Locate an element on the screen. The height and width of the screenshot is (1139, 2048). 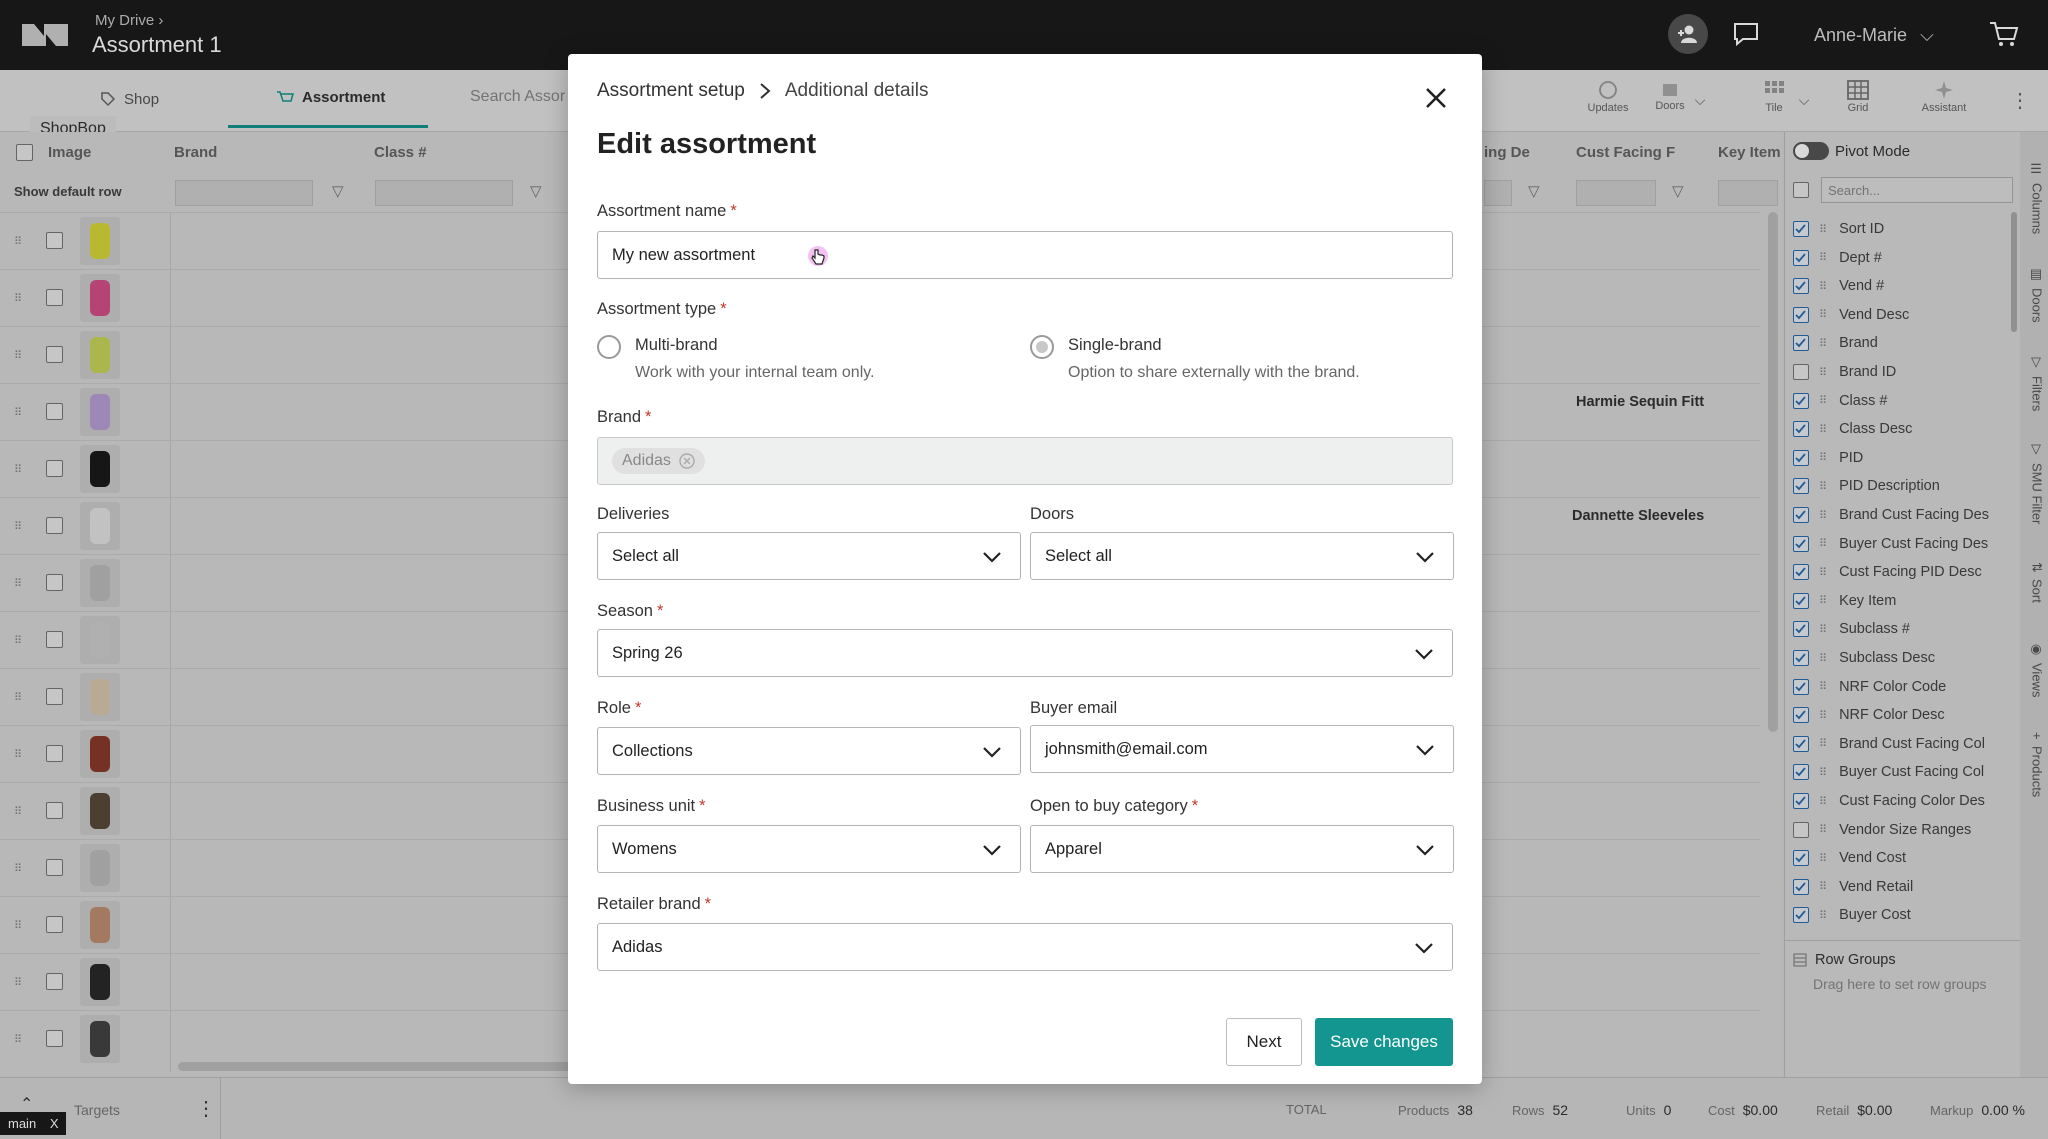
remove-chip-icon is located at coordinates (687, 461).